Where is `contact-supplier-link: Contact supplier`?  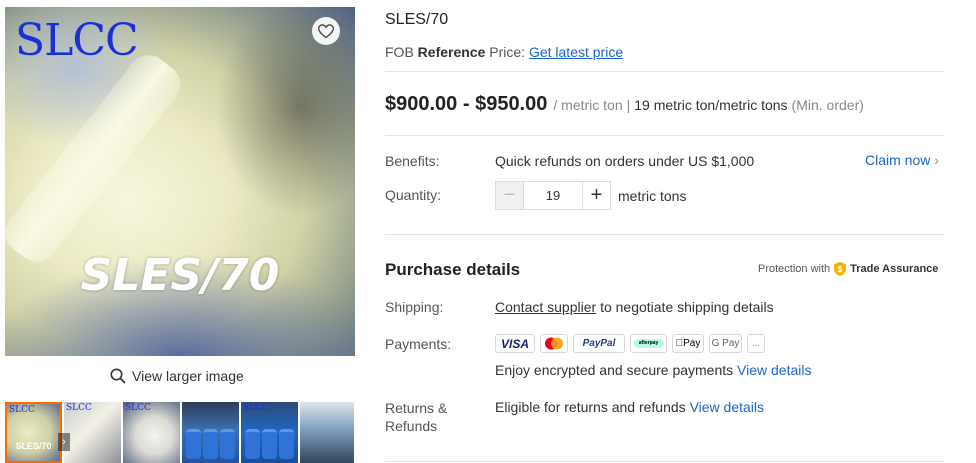
contact-supplier-link: Contact supplier is located at coordinates (545, 307).